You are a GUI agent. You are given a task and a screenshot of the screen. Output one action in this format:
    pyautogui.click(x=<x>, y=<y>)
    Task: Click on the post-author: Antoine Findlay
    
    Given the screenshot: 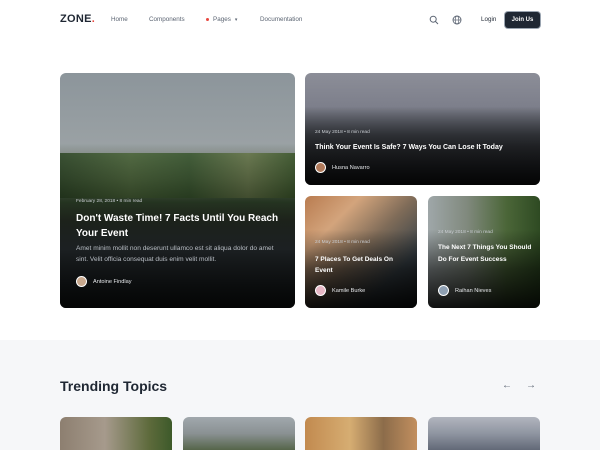 What is the action you would take?
    pyautogui.click(x=104, y=281)
    